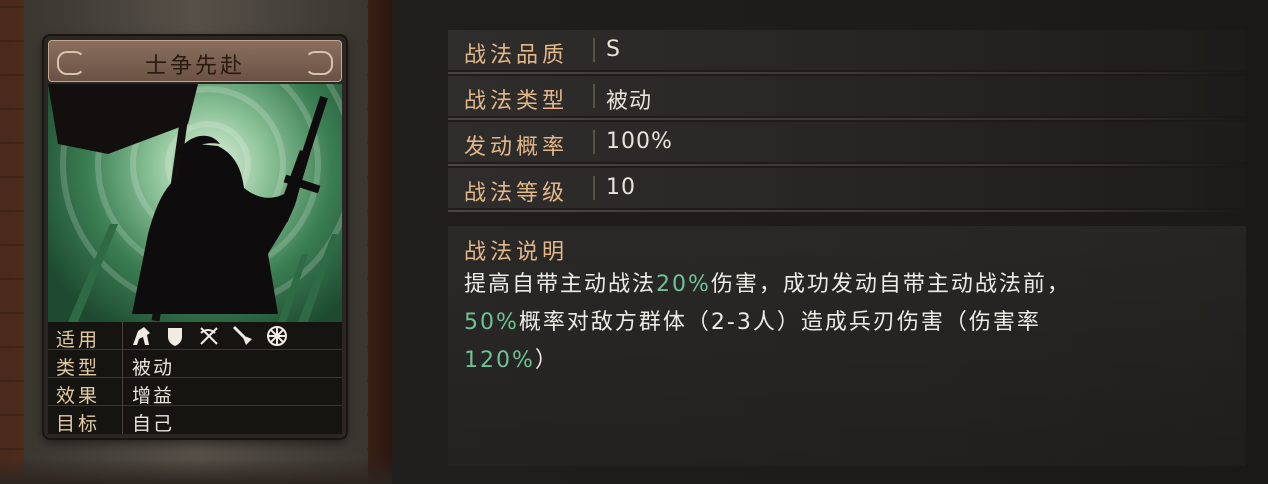  I want to click on card-info-key: 效果, so click(78, 396).